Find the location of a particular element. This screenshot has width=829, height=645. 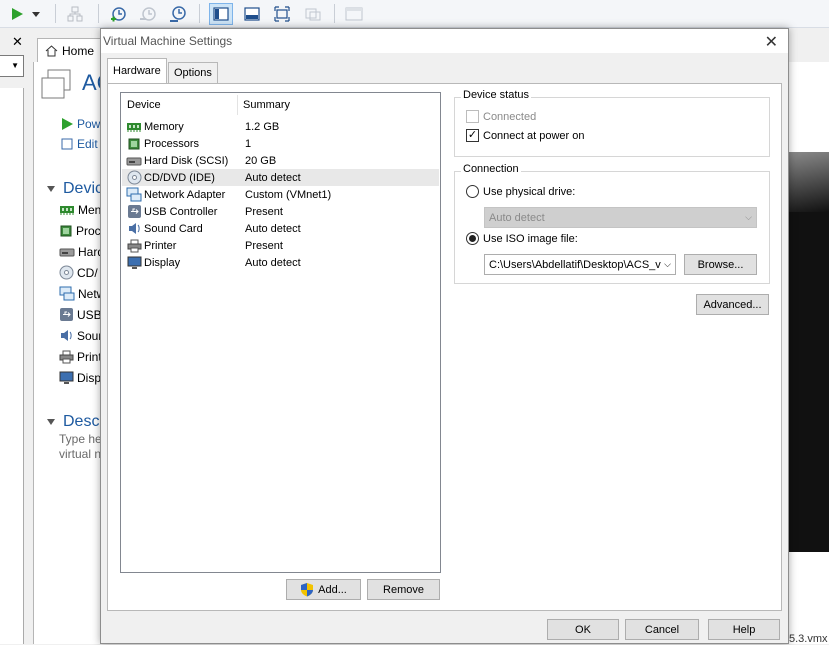

device-name: Sound Card is located at coordinates (173, 228).